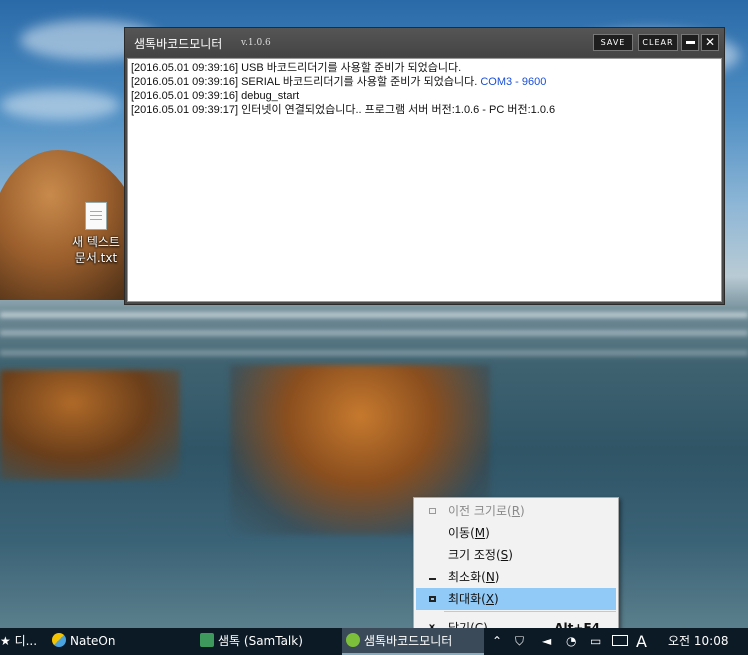  Describe the element at coordinates (178, 44) in the screenshot. I see `window-title: 샘톡바코드모니터` at that location.